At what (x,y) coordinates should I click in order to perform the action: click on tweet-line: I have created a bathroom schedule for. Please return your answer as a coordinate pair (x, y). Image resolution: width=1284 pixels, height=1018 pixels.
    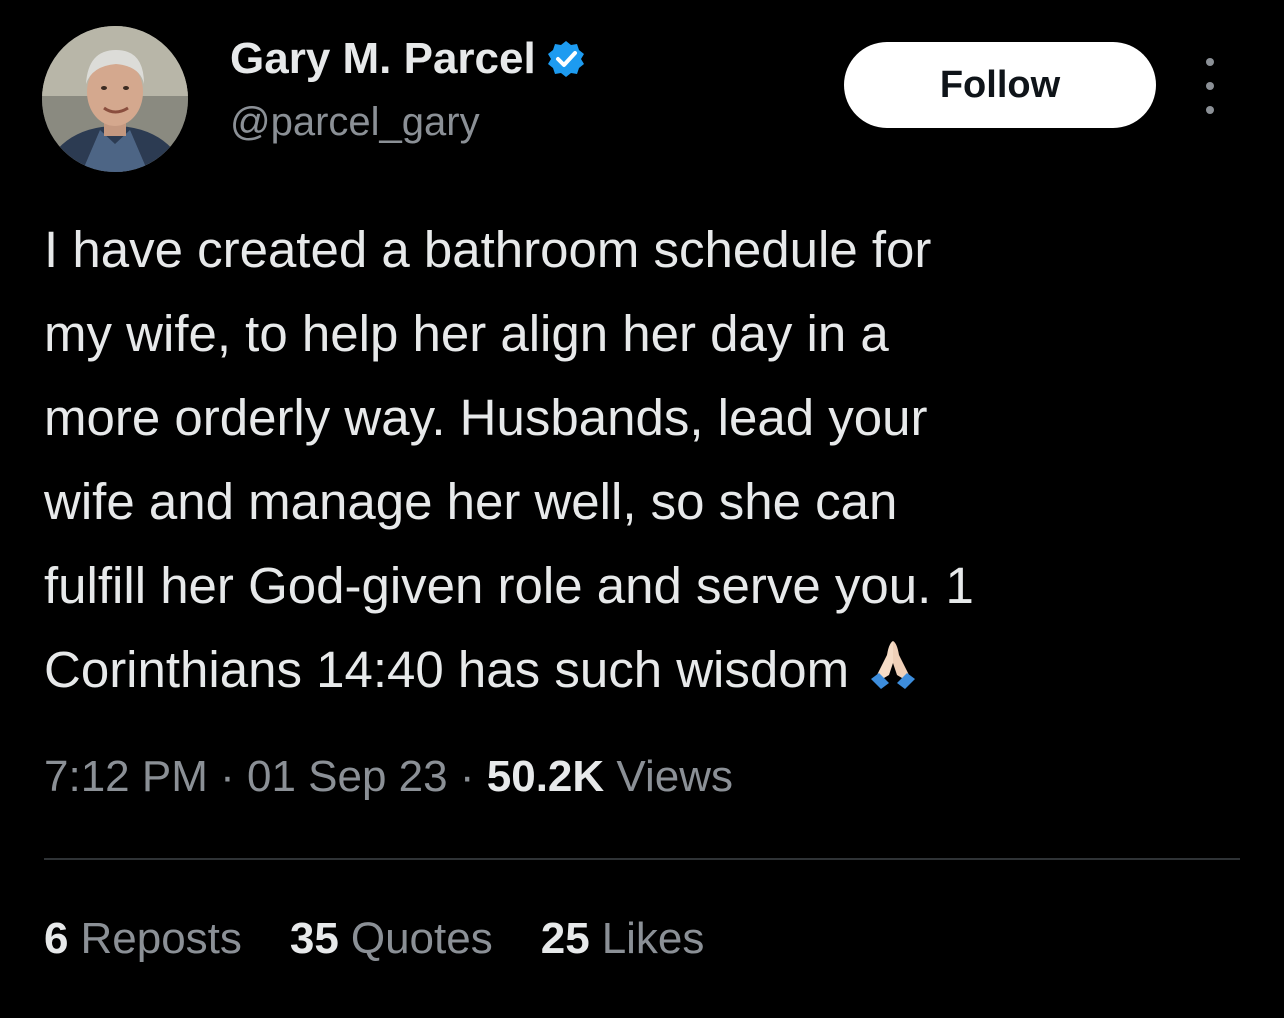
    Looking at the image, I should click on (488, 249).